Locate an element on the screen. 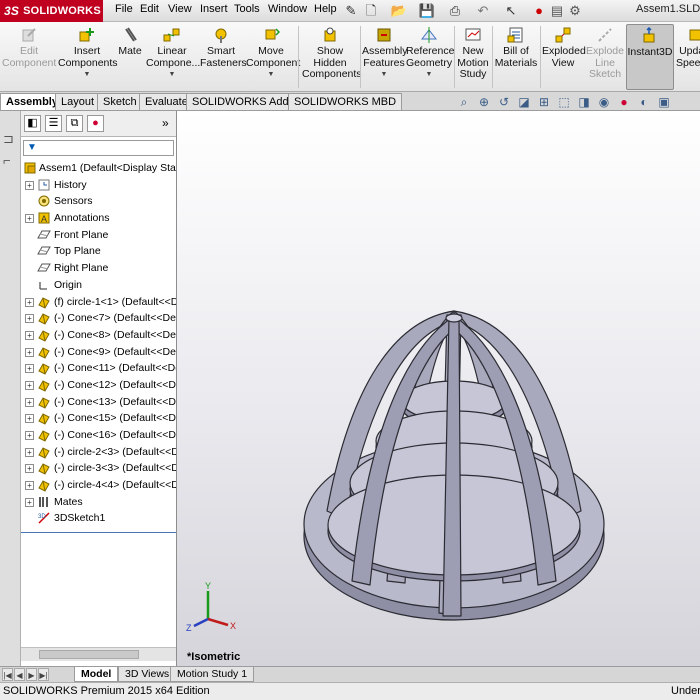 The width and height of the screenshot is (700, 700). rebuild-icon: ● is located at coordinates (539, 10).